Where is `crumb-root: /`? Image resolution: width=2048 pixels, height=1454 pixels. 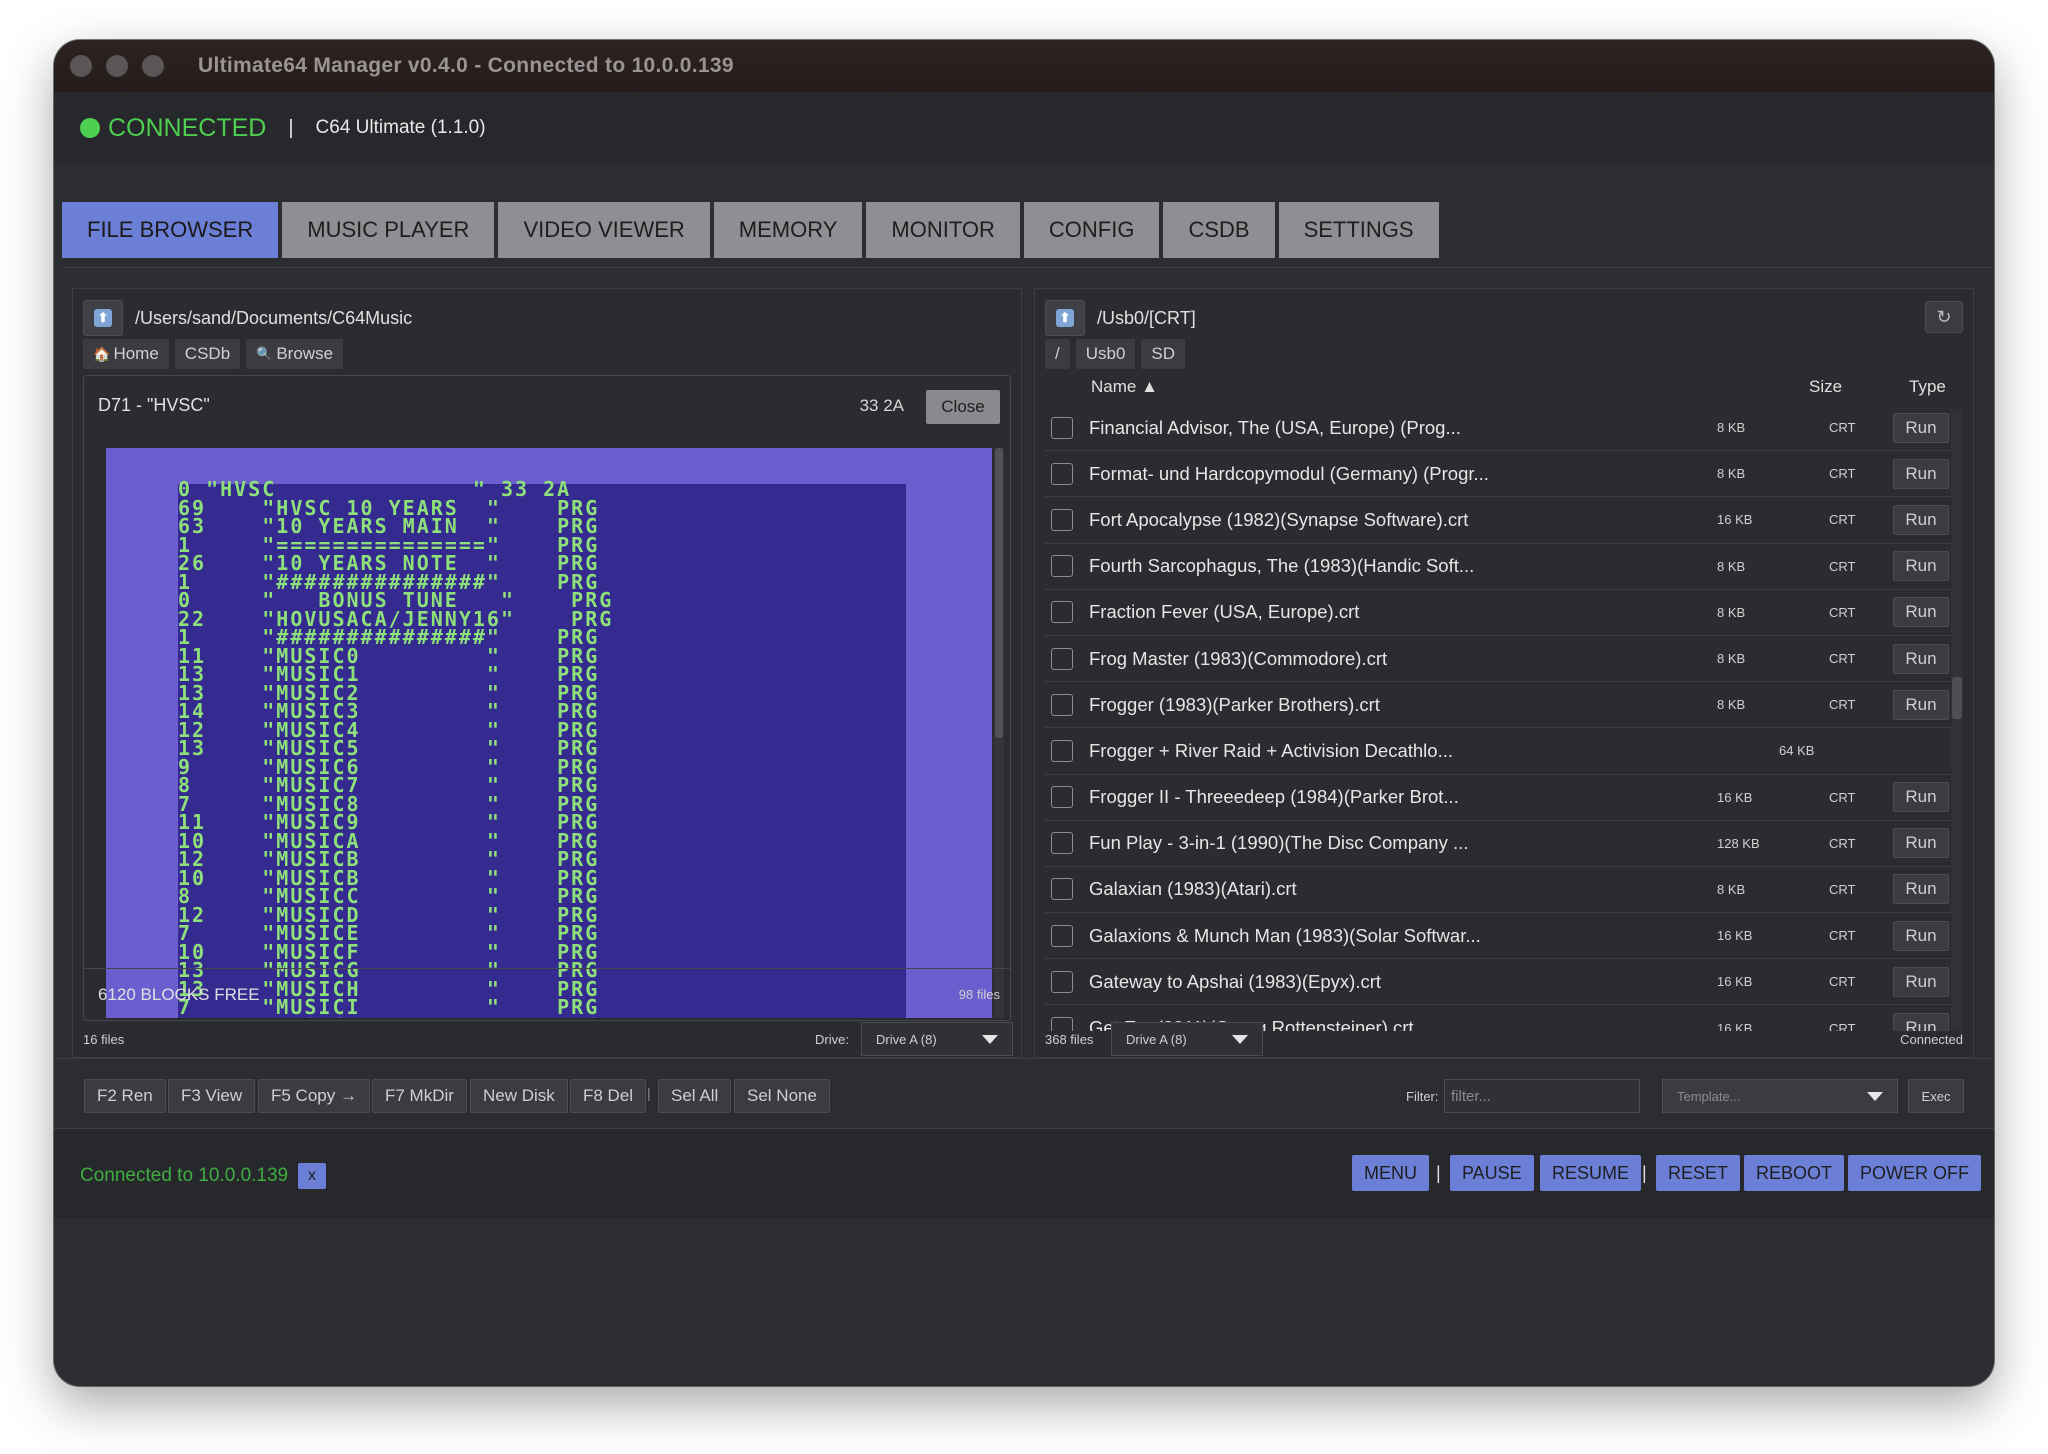 crumb-root: / is located at coordinates (1057, 354).